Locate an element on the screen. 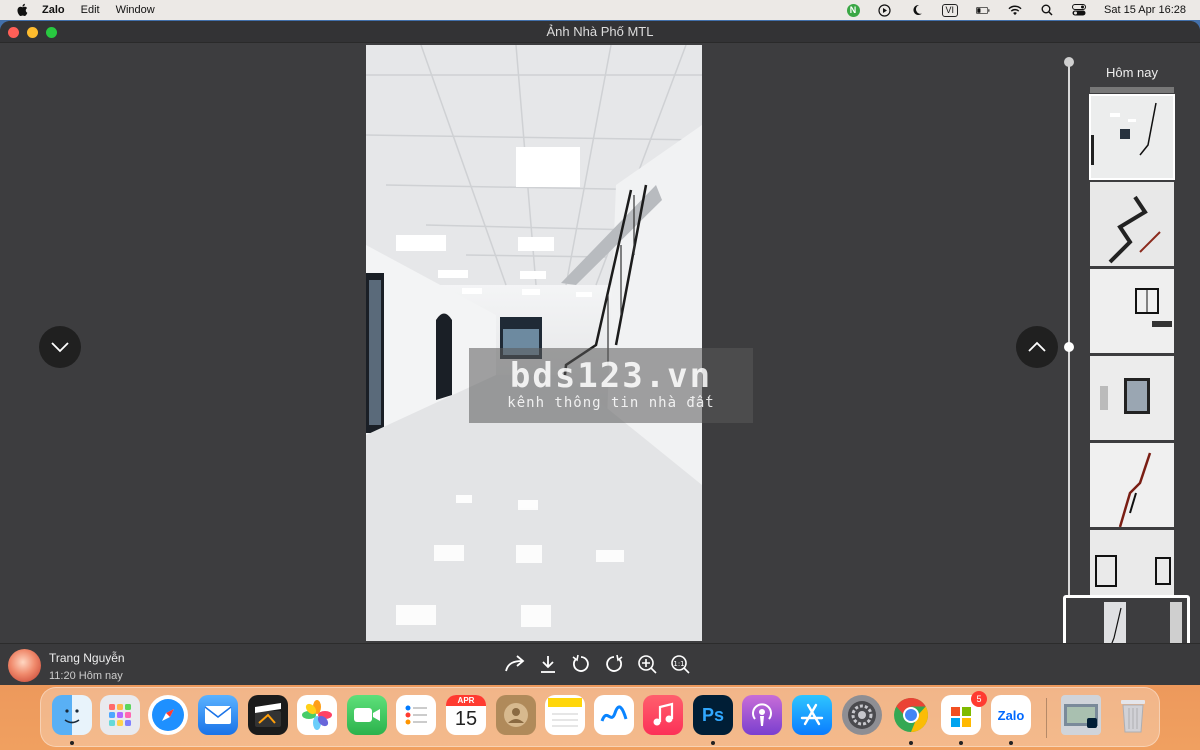 Image resolution: width=1200 pixels, height=750 pixels. freeform-squiggle-icon is located at coordinates (614, 713).